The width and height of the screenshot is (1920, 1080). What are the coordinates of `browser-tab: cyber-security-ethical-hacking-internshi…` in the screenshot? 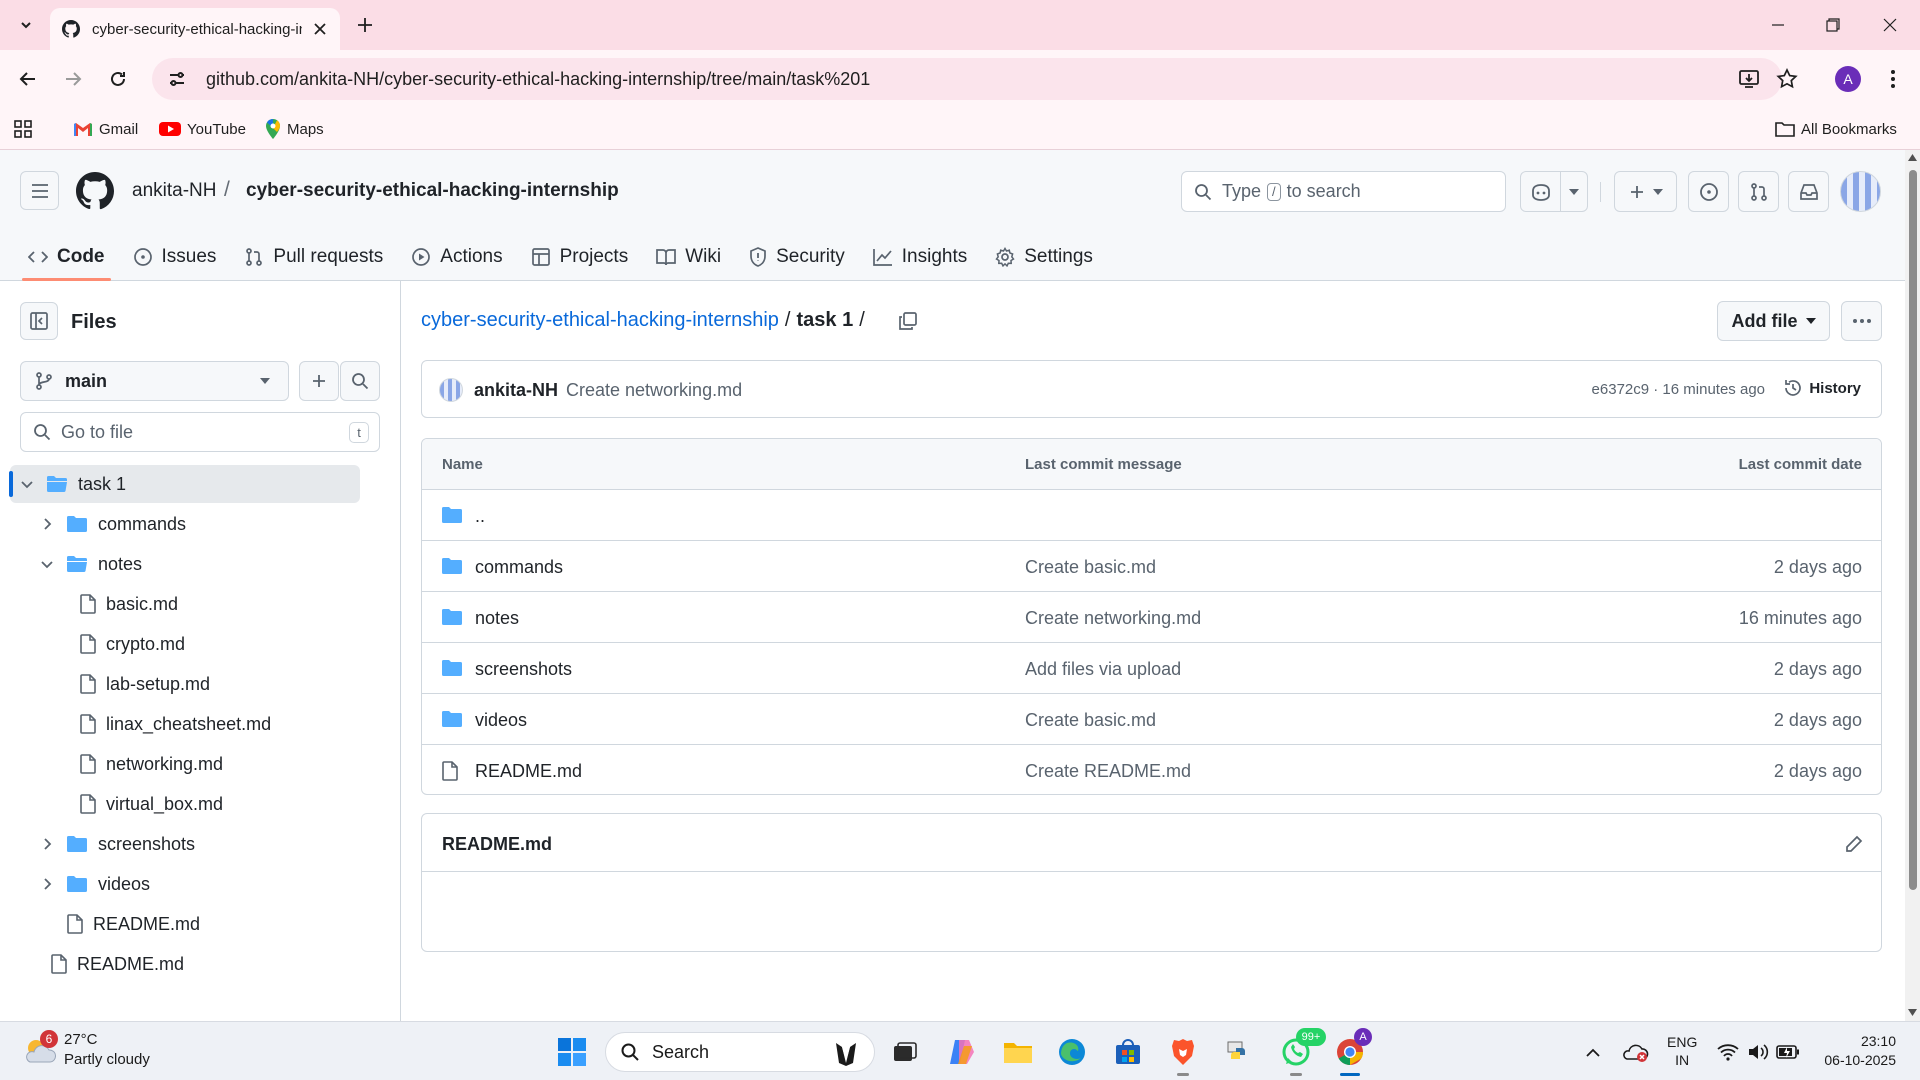 It's located at (195, 29).